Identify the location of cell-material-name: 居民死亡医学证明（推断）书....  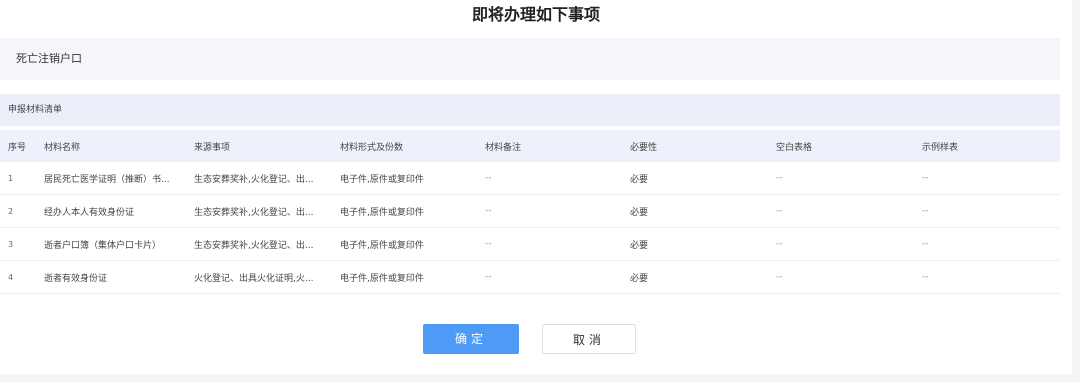
(111, 178).